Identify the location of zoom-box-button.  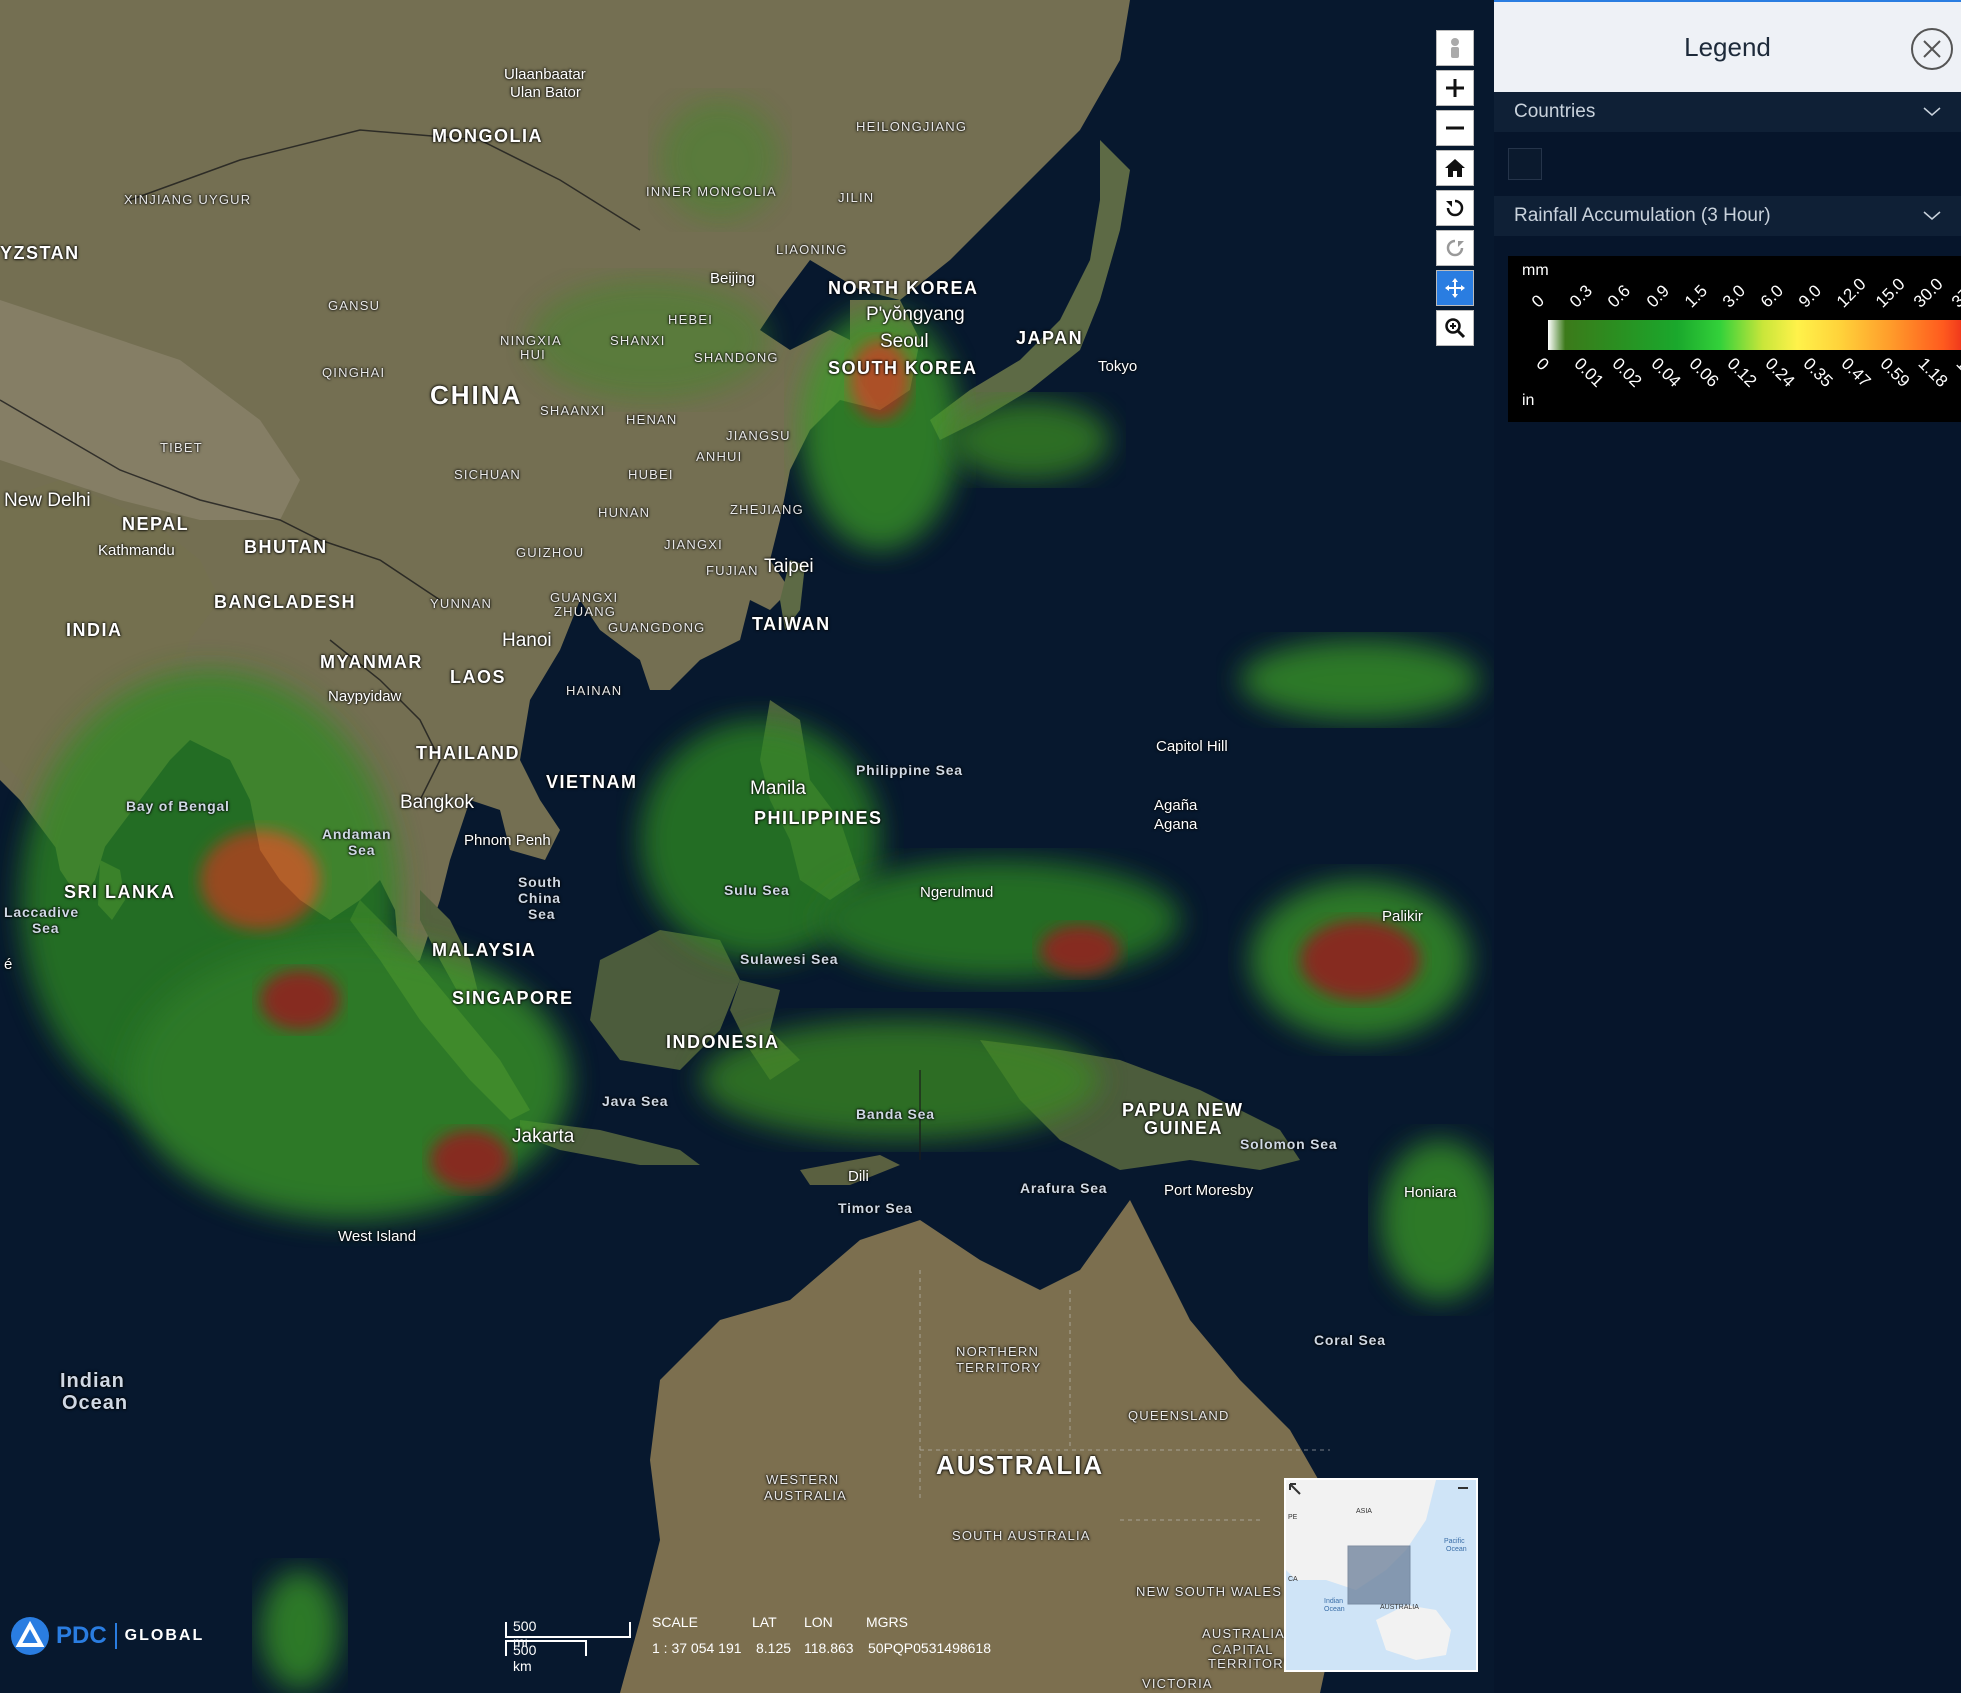
(1455, 328).